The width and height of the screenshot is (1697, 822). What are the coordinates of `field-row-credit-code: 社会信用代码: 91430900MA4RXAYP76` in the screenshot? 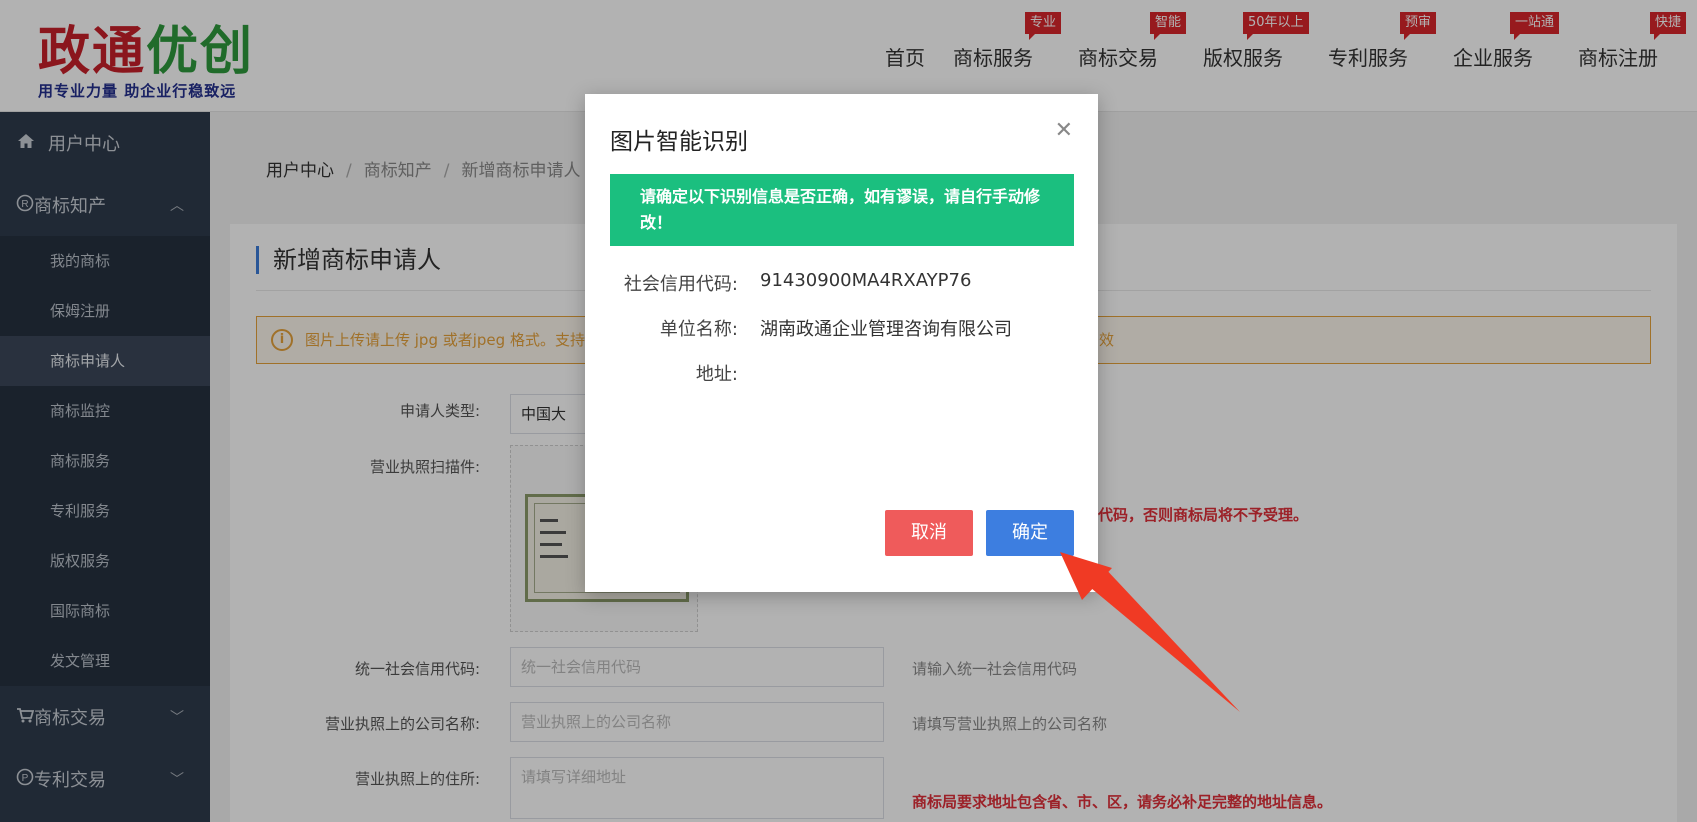 It's located at (842, 283).